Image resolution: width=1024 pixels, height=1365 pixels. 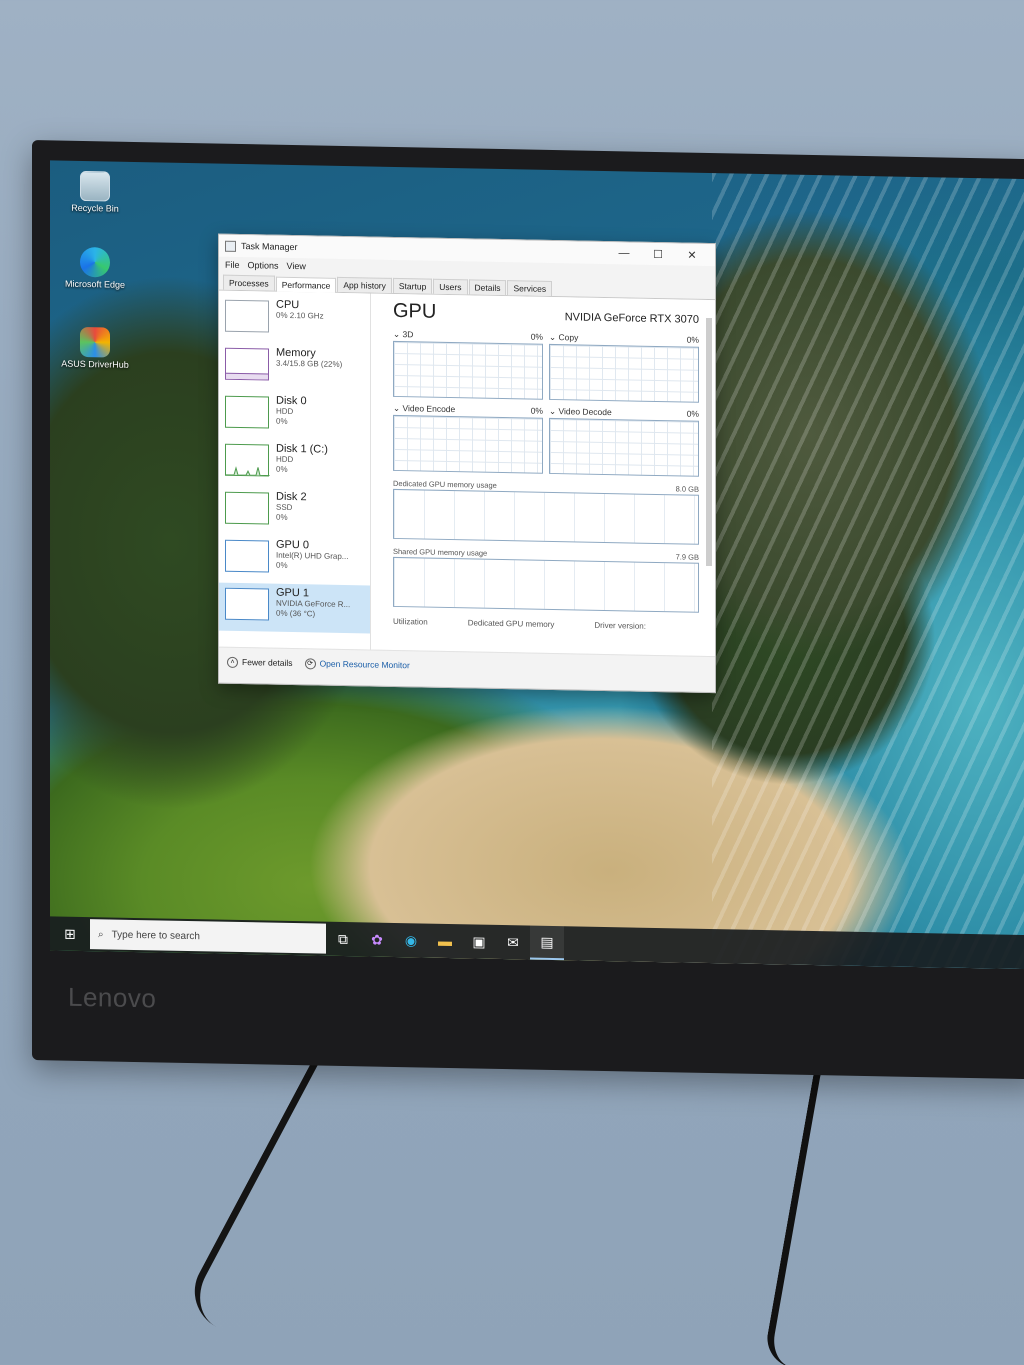 I want to click on disk-2-thumbnail-graph, so click(x=247, y=508).